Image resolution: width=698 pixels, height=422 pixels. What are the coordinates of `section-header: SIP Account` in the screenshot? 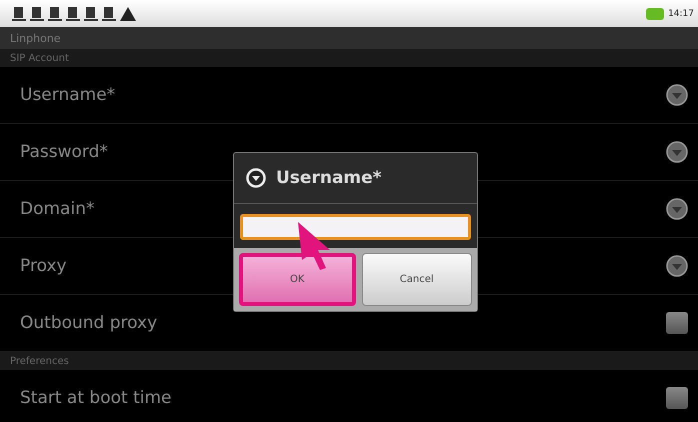 It's located at (349, 58).